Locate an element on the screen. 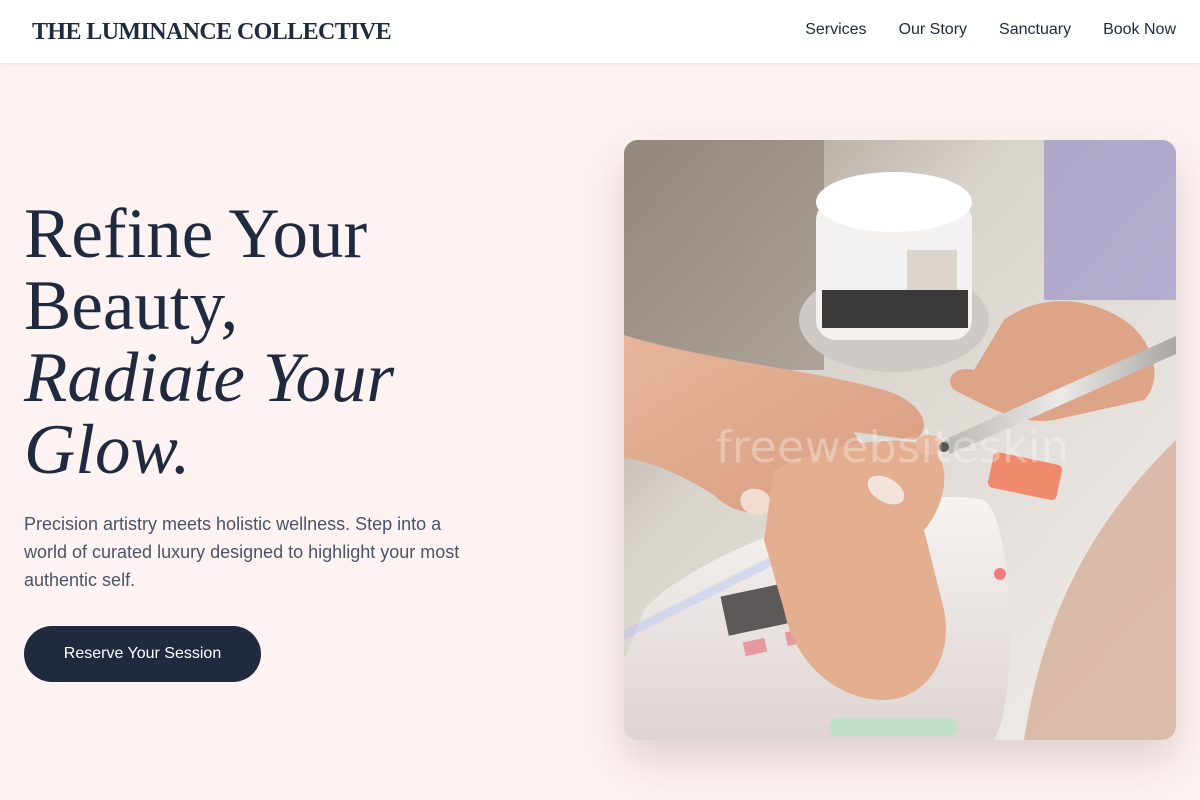  nav-link-book-now: Book Now is located at coordinates (1139, 30).